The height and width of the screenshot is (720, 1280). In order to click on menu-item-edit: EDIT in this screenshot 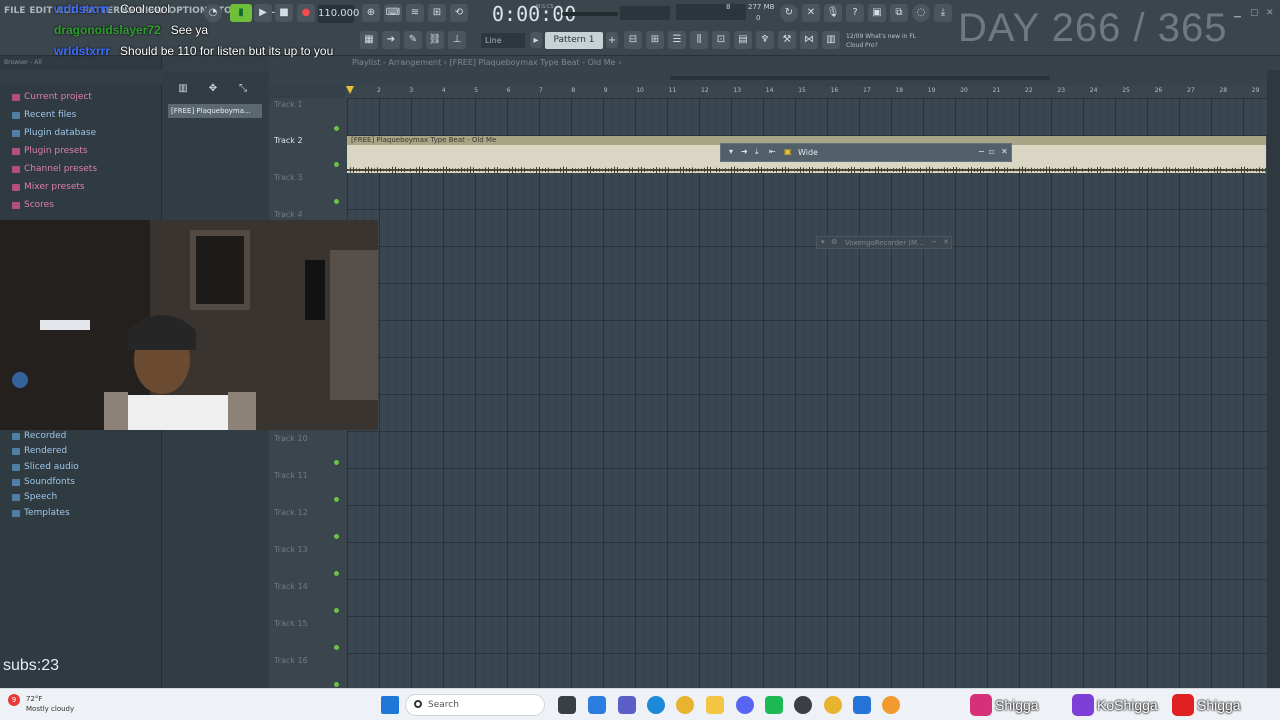, I will do `click(40, 11)`.